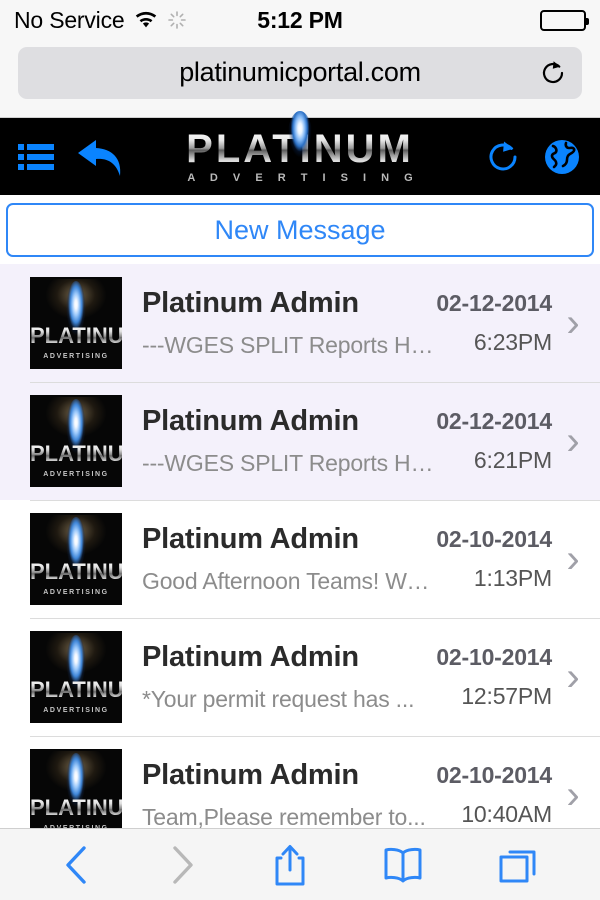 This screenshot has width=600, height=900. Describe the element at coordinates (506, 814) in the screenshot. I see `message-time: 10:40AM` at that location.